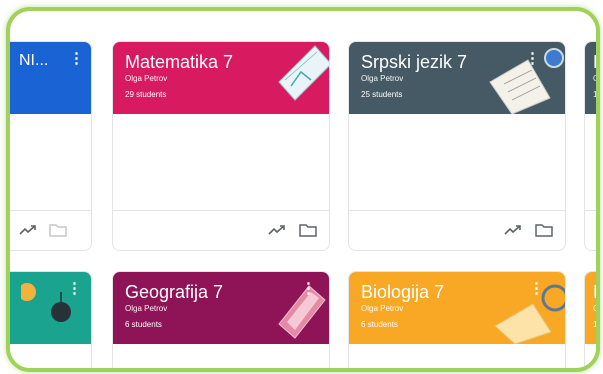  What do you see at coordinates (174, 292) in the screenshot?
I see `class-title: Geografija 7` at bounding box center [174, 292].